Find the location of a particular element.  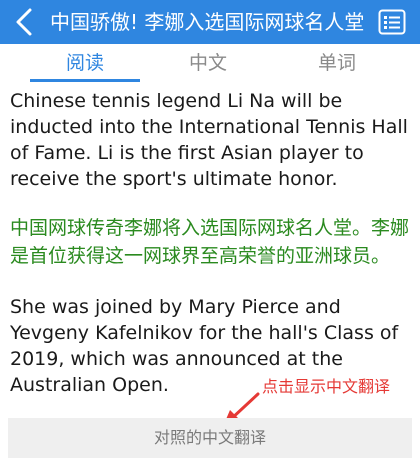

top-app-bar: 中国骄傲! 李娜入选国际网球名人堂 is located at coordinates (210, 22).